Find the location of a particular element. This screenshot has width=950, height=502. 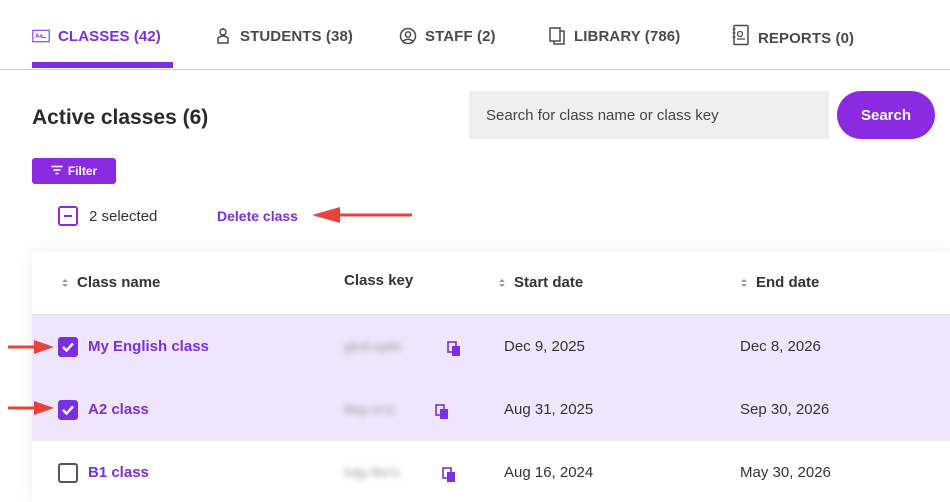

end-date: Dec 8, 2026 is located at coordinates (780, 346).